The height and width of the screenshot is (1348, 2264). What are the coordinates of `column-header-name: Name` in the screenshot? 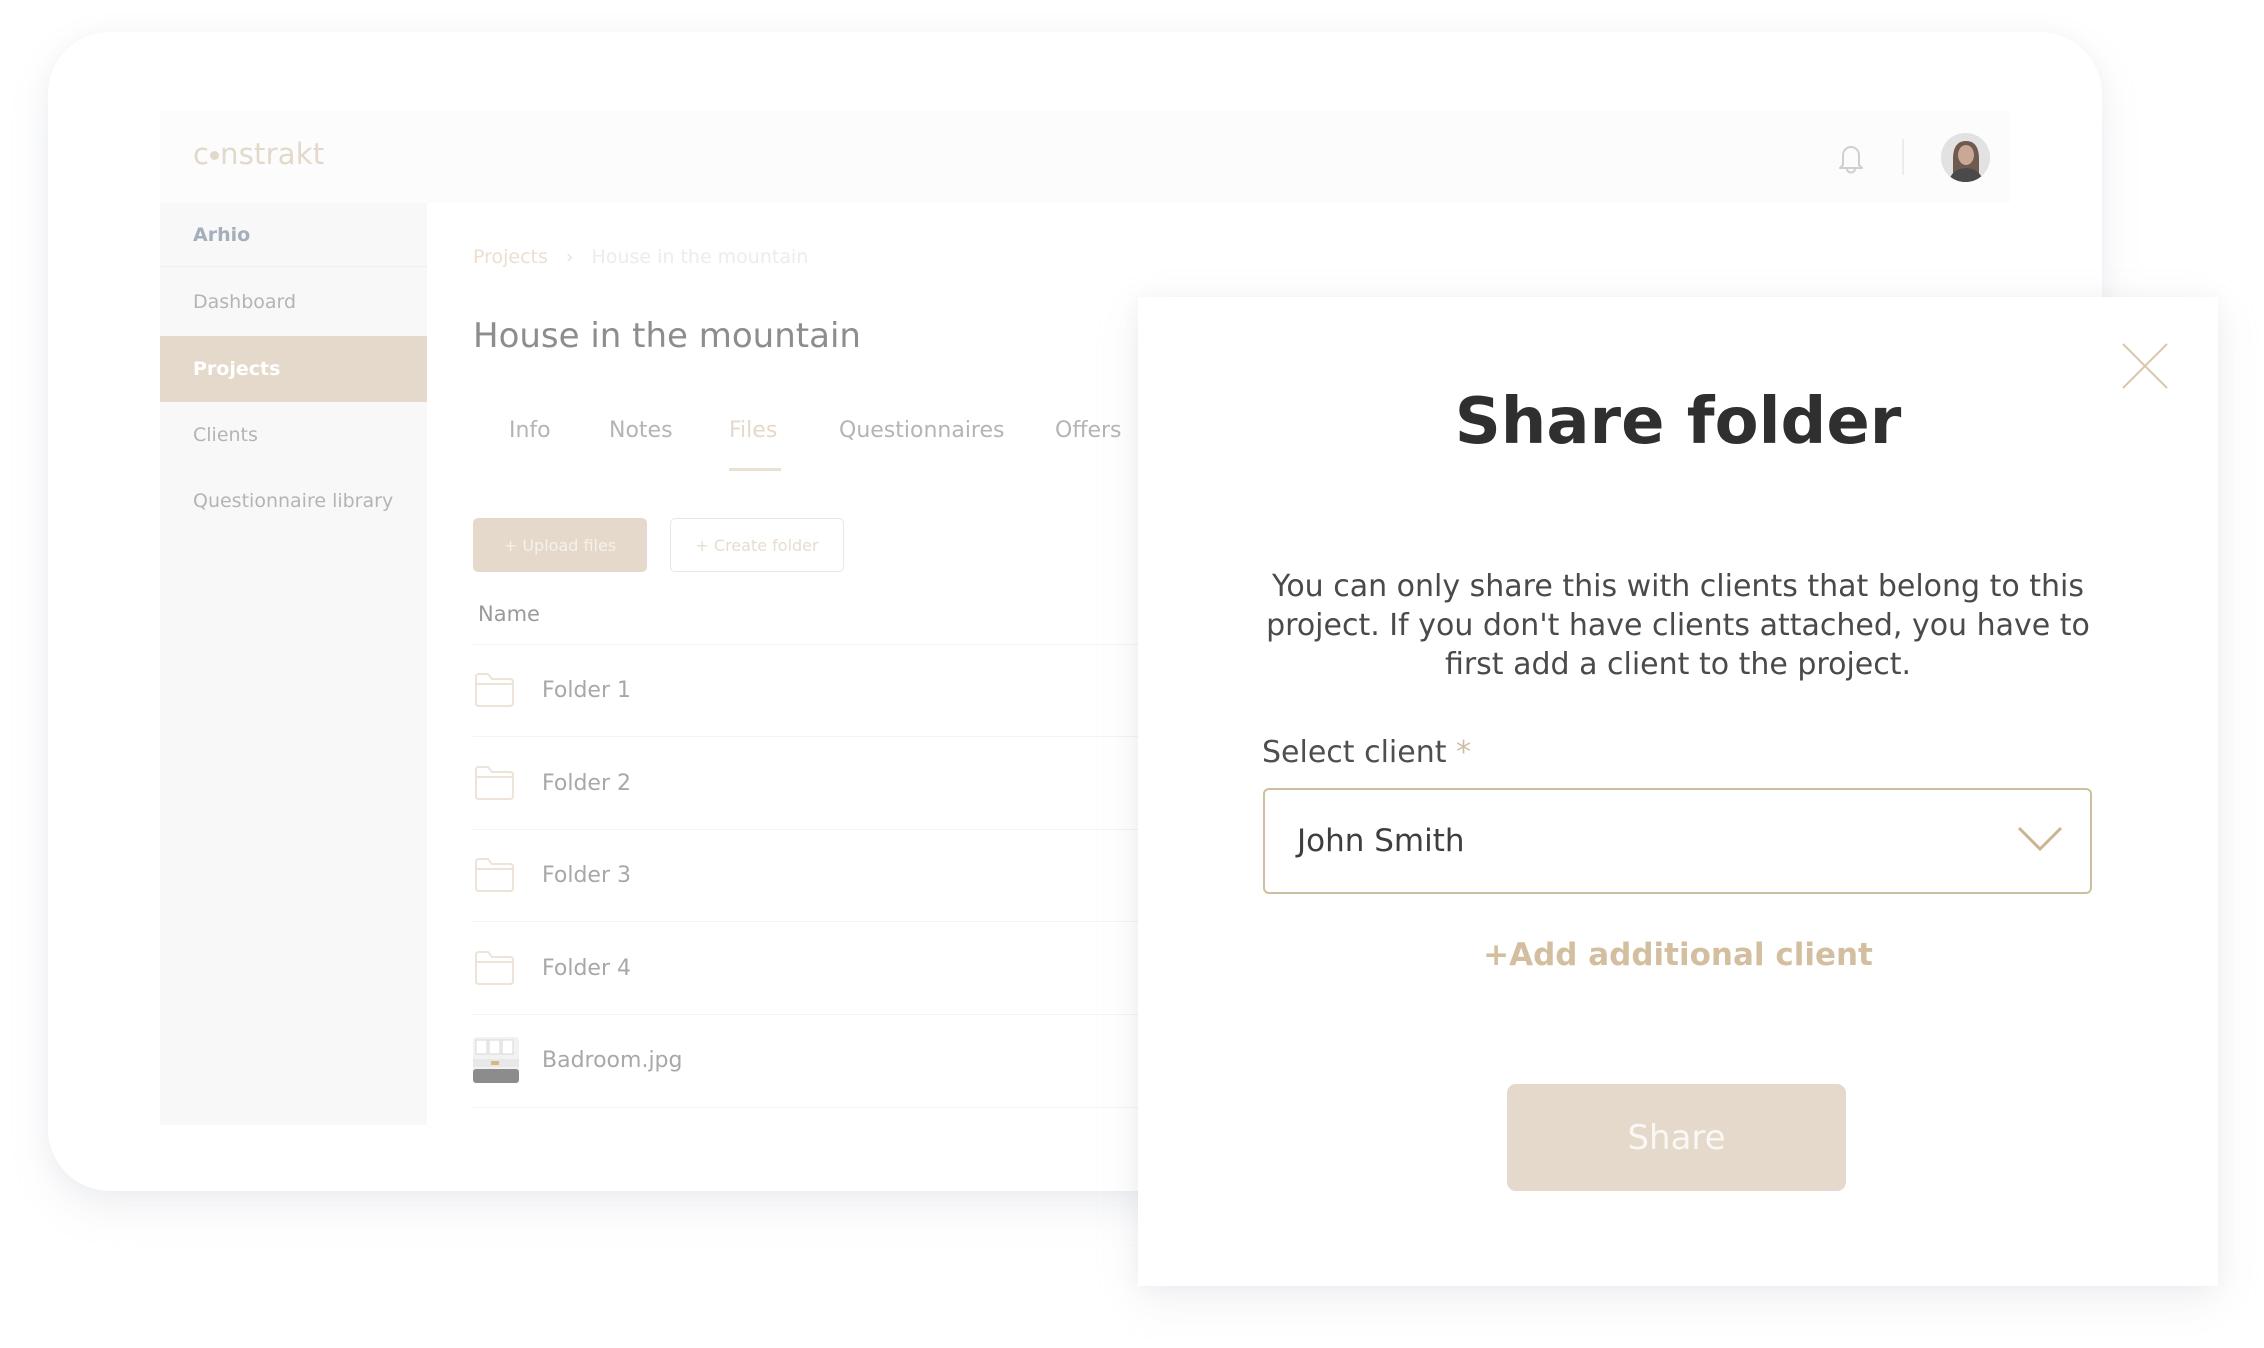 It's located at (509, 614).